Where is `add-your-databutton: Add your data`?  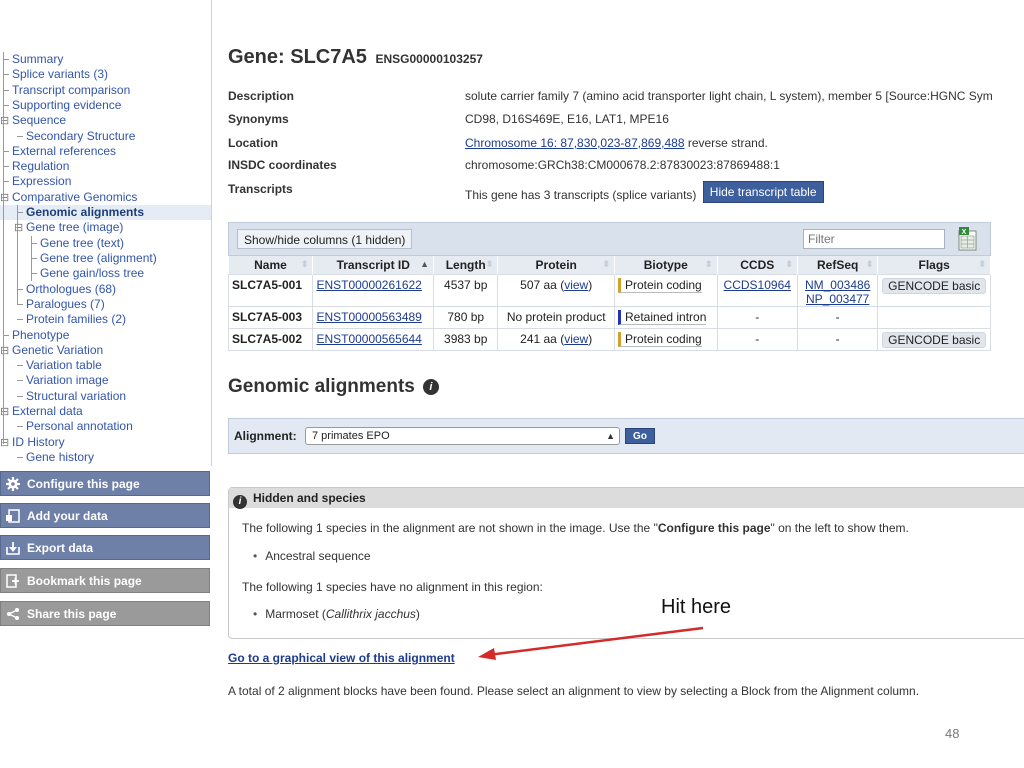
add-your-databutton: Add your data is located at coordinates (105, 515).